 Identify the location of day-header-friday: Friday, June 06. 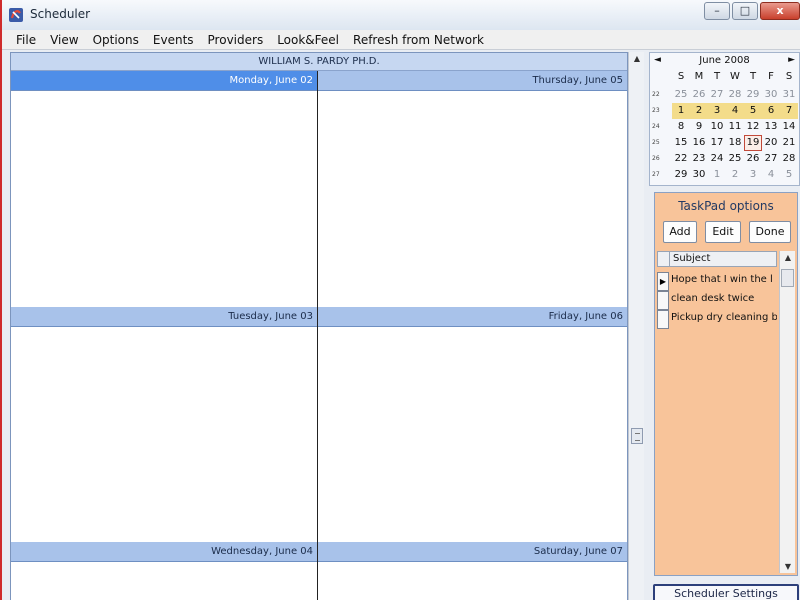
(472, 317).